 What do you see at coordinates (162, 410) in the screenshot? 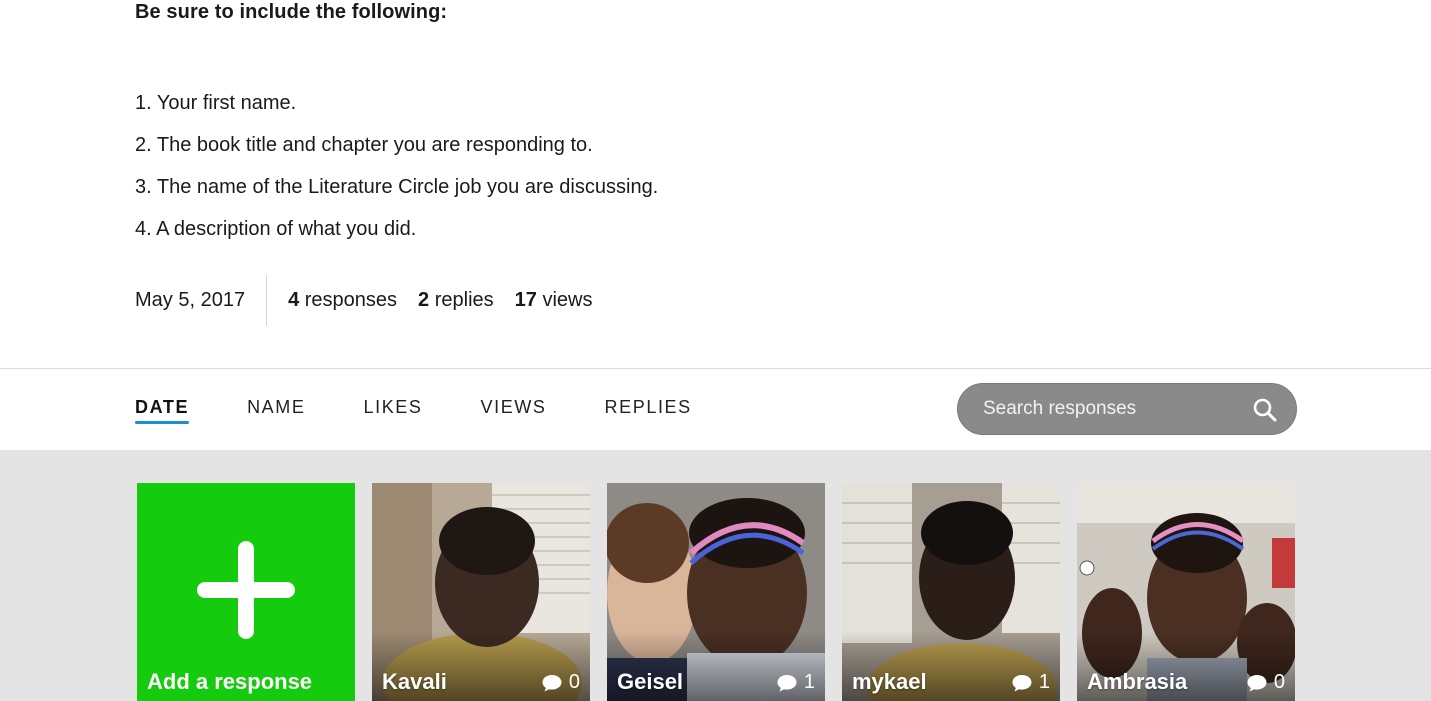
I see `tab-date: DATE` at bounding box center [162, 410].